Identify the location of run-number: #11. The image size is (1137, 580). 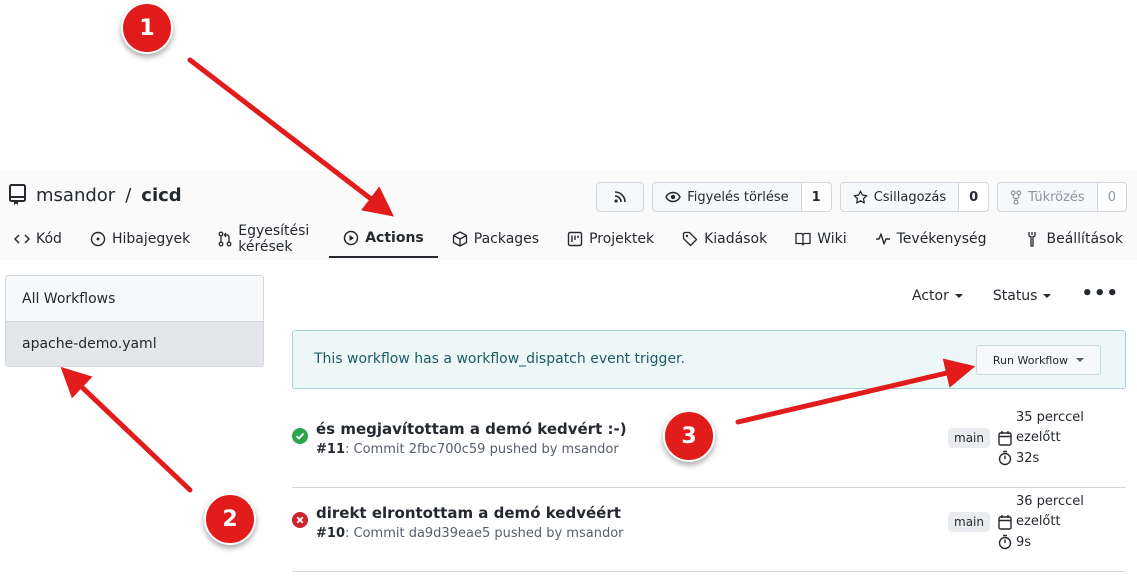
(330, 449).